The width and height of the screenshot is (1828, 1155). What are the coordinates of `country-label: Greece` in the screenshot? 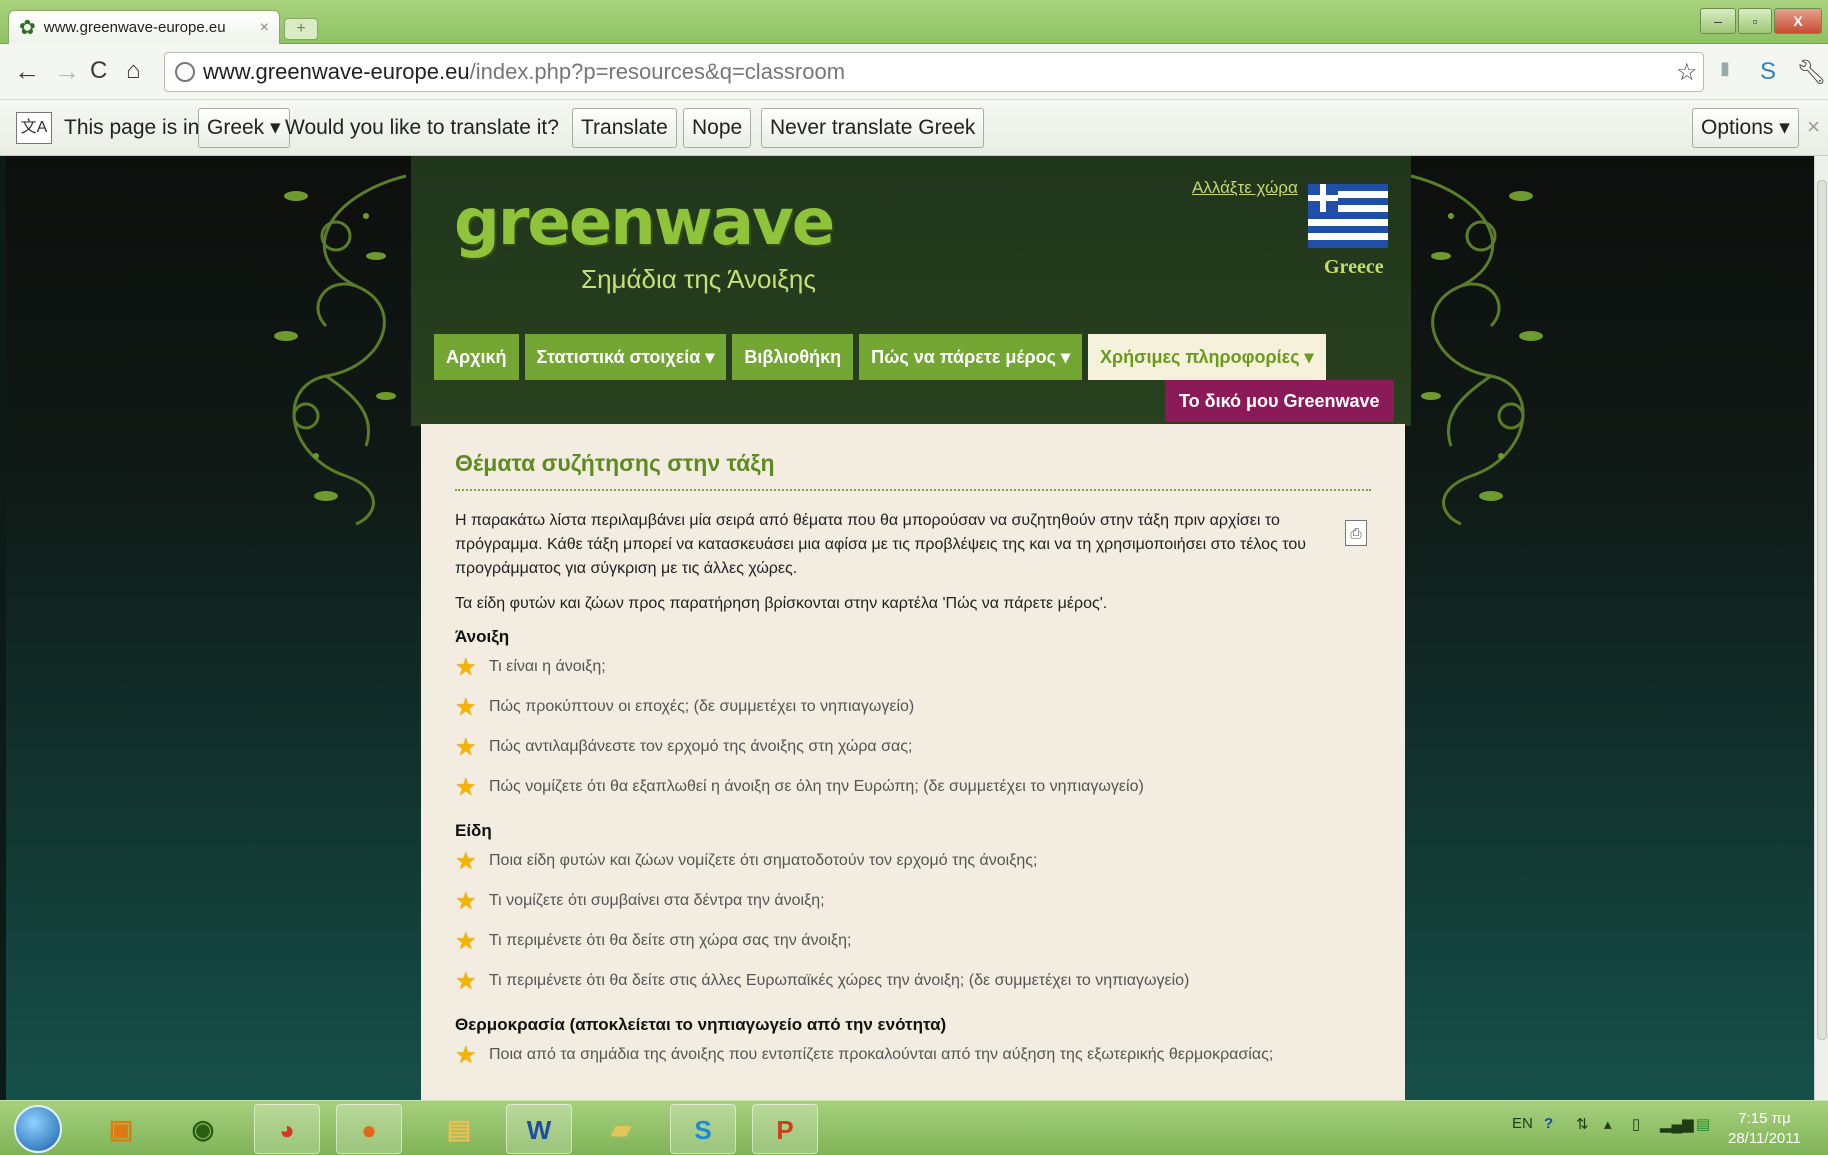 It's located at (1354, 267).